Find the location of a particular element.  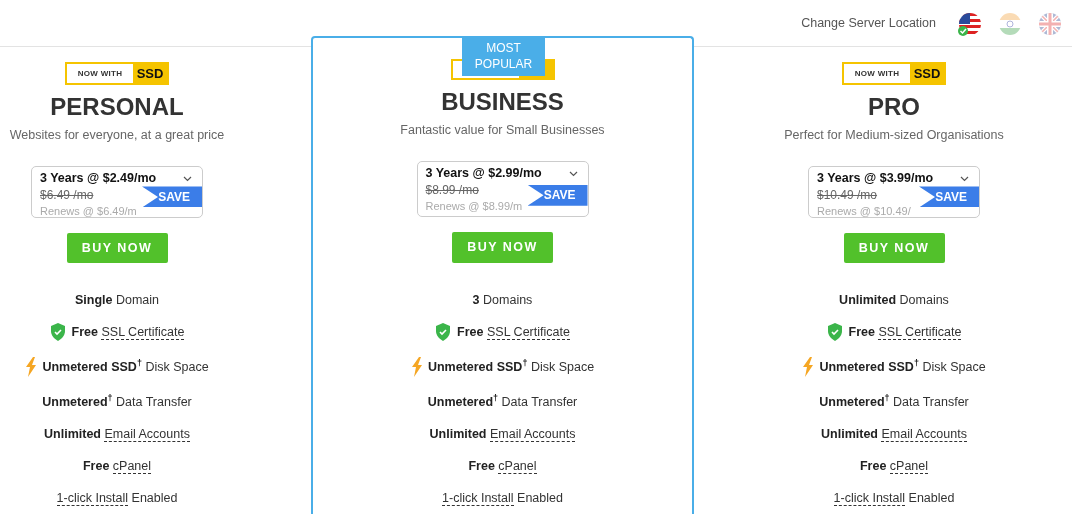

plan-title: PRO is located at coordinates (894, 107).